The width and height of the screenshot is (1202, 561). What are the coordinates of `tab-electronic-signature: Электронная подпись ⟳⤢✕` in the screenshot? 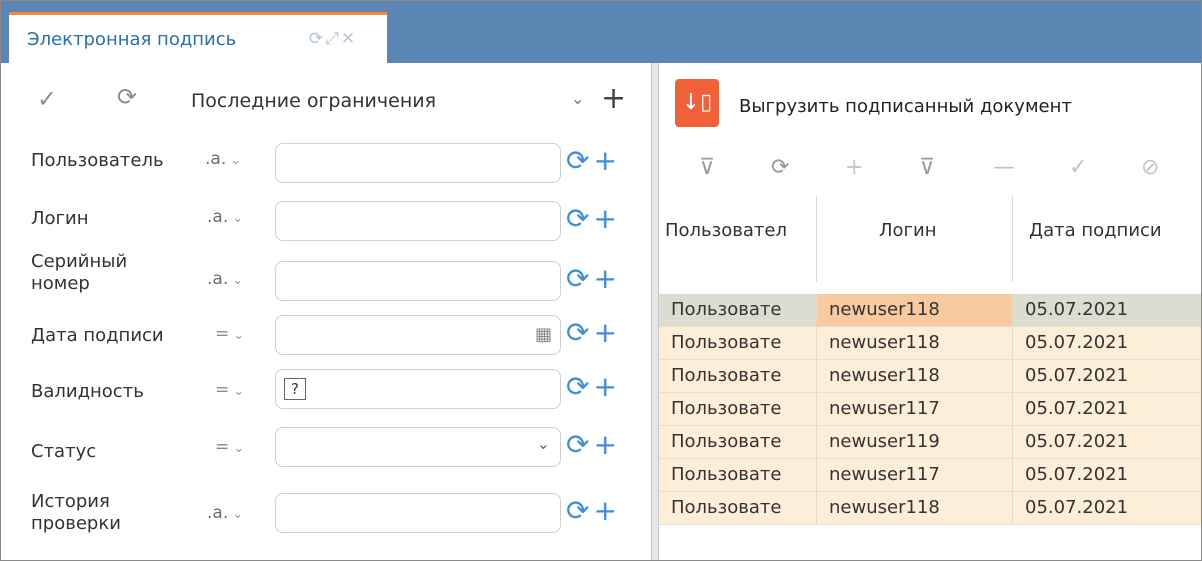 It's located at (198, 37).